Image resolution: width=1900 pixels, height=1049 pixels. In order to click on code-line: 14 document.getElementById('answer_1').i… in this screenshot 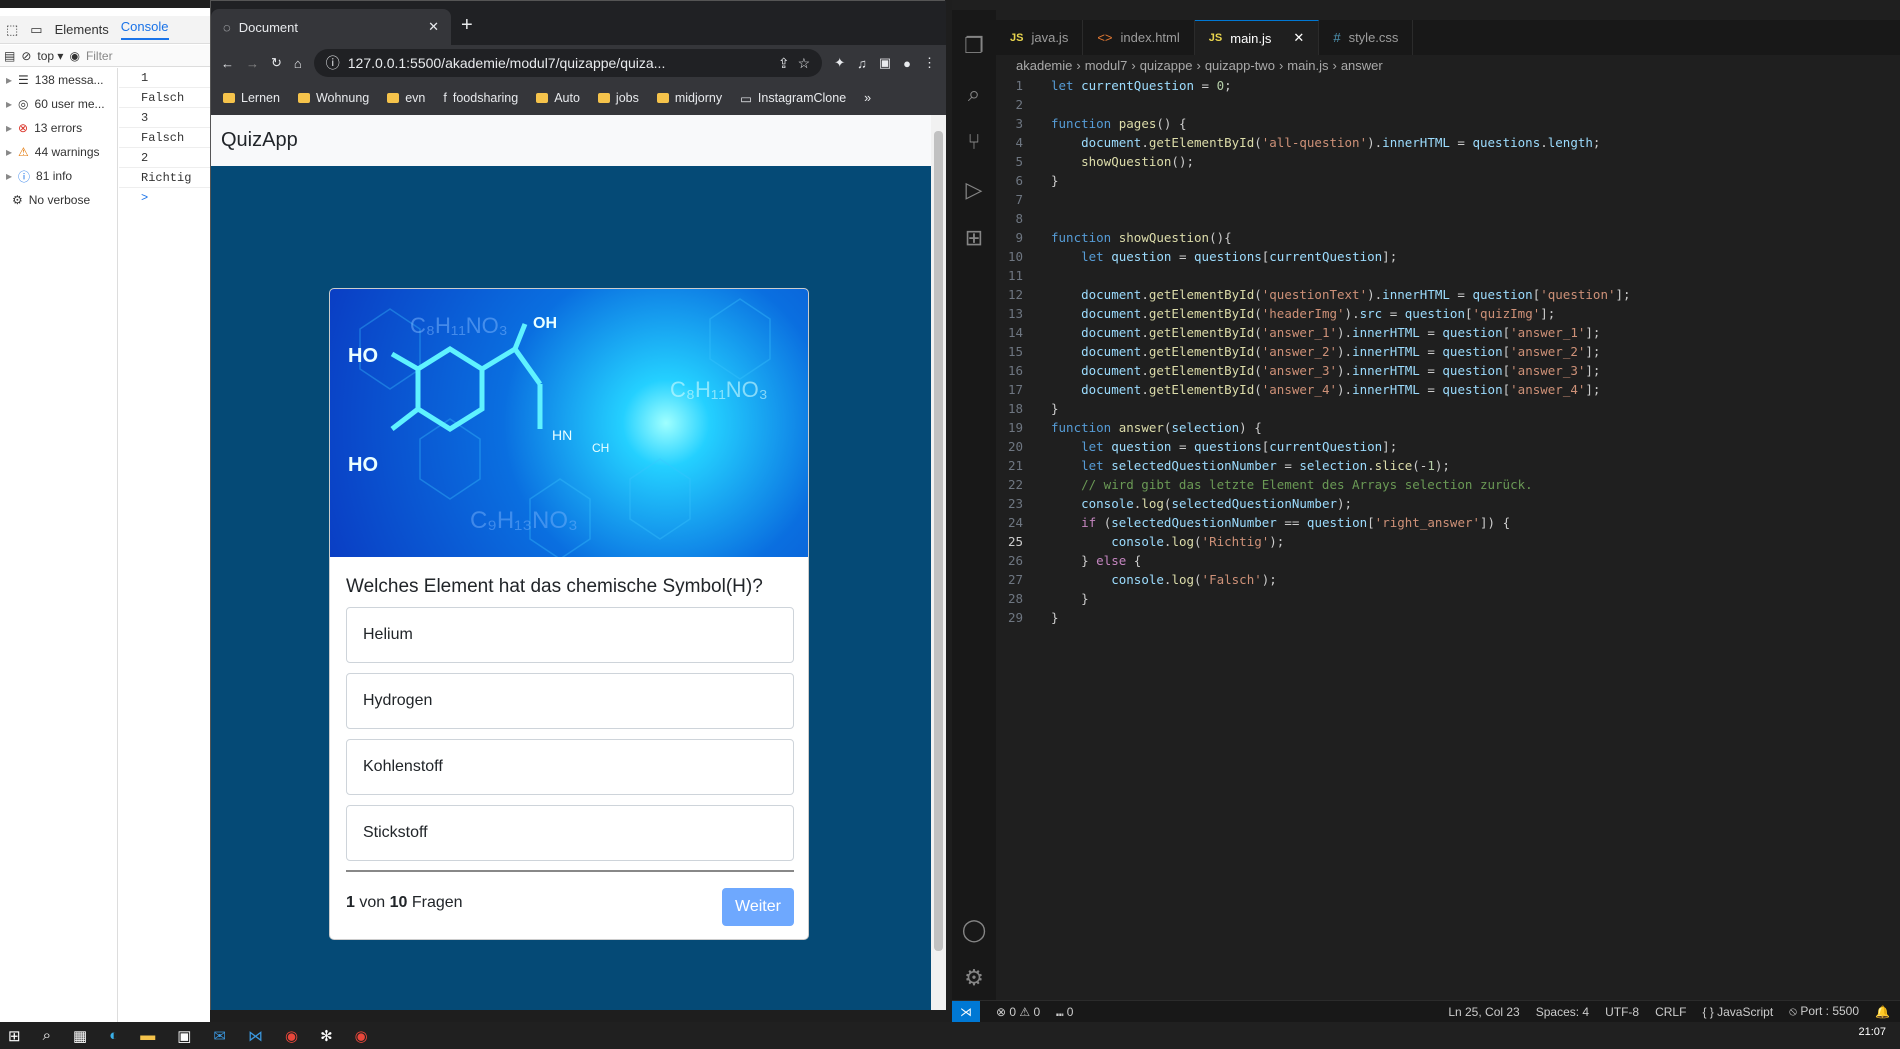, I will do `click(1448, 332)`.